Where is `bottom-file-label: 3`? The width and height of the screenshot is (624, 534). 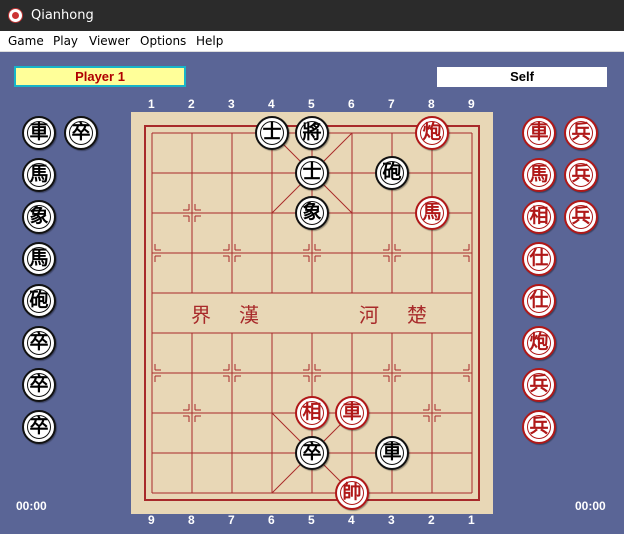 bottom-file-label: 3 is located at coordinates (391, 520).